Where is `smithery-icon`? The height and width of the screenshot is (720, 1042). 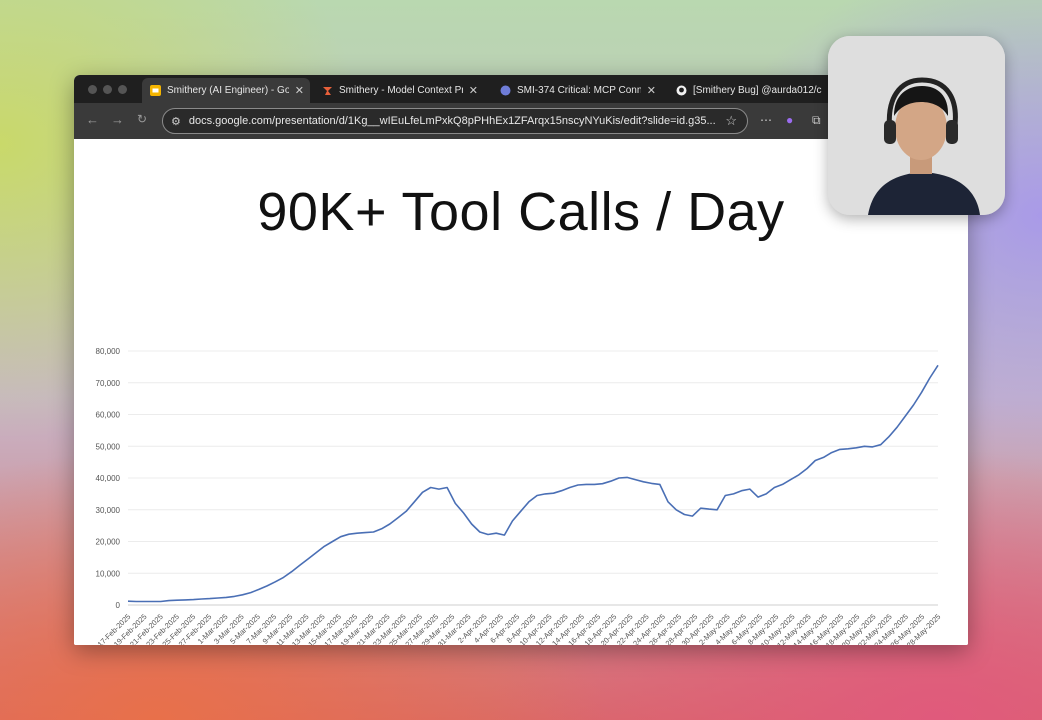
smithery-icon is located at coordinates (327, 91).